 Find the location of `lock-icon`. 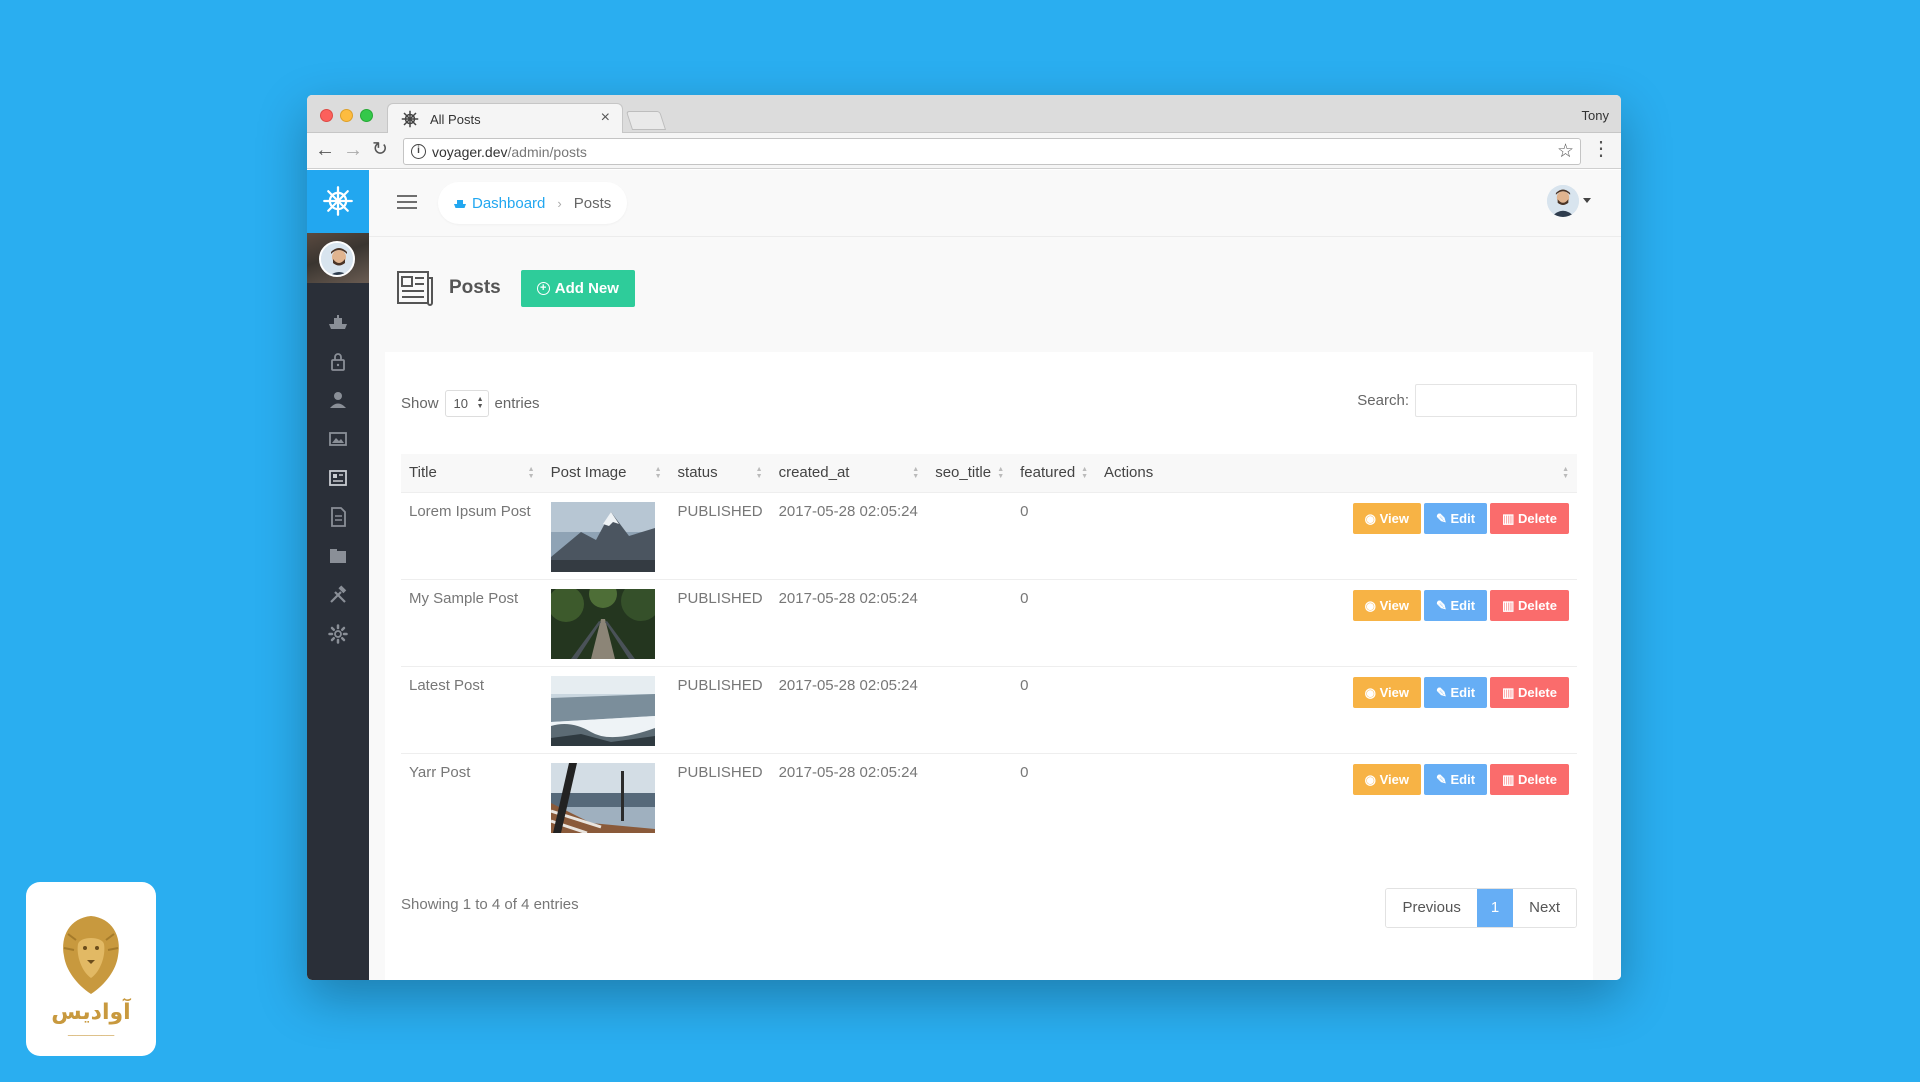

lock-icon is located at coordinates (338, 361).